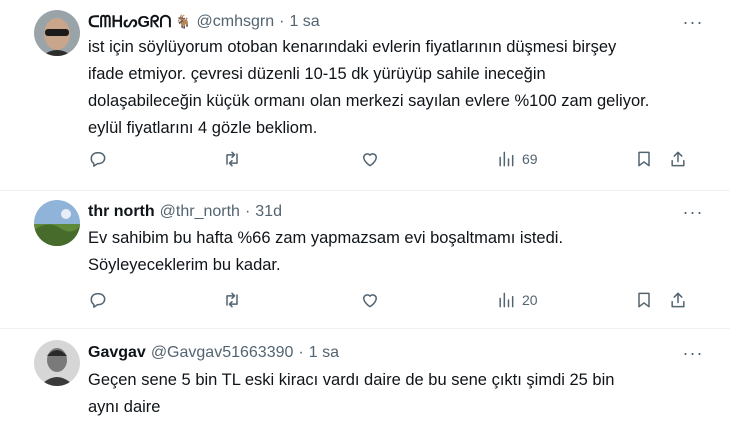  Describe the element at coordinates (530, 159) in the screenshot. I see `views-count: 69` at that location.